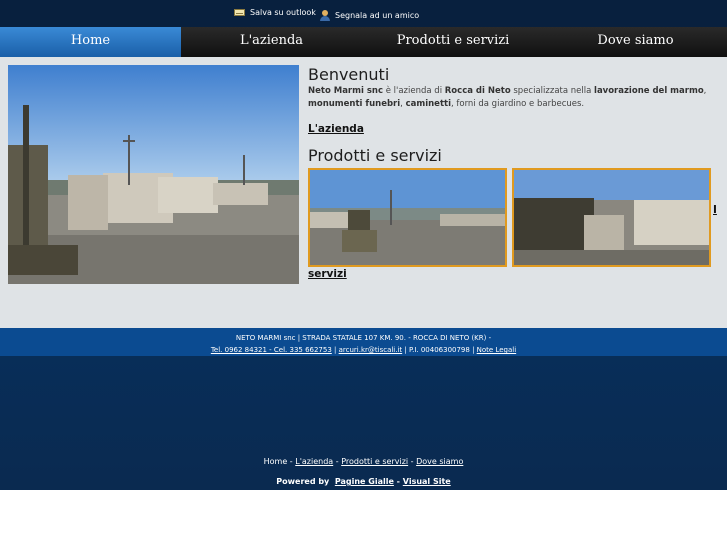 Image resolution: width=727 pixels, height=545 pixels. I want to click on bottom-nav-home: Home, so click(276, 461).